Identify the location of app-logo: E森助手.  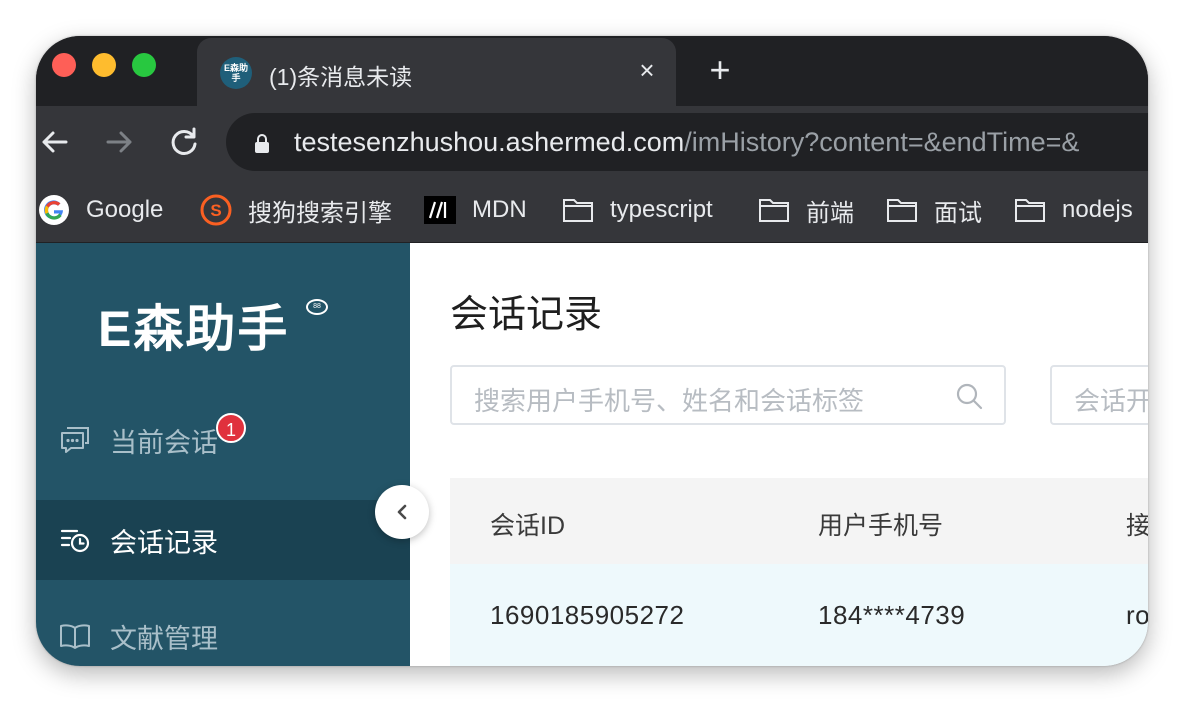
(194, 329).